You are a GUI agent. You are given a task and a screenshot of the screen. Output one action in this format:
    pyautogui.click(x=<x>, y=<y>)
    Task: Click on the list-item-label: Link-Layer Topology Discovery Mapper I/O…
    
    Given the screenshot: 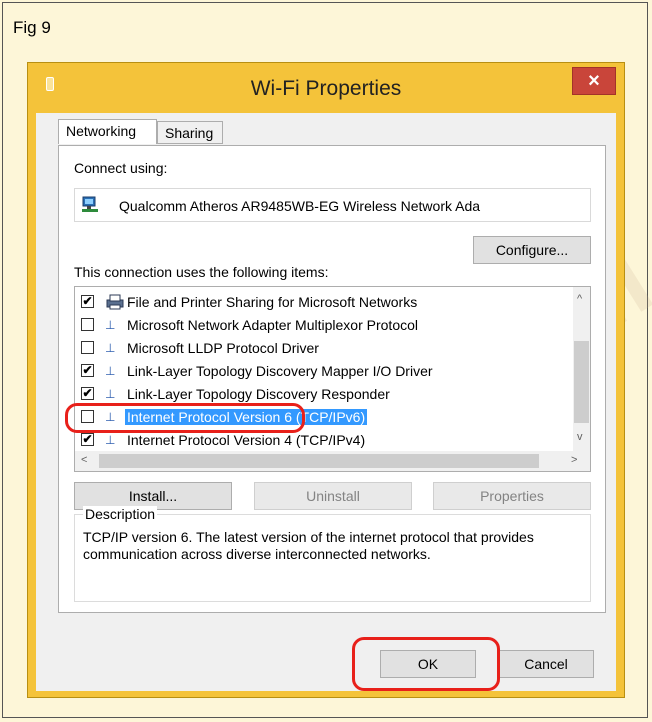 What is the action you would take?
    pyautogui.click(x=280, y=371)
    